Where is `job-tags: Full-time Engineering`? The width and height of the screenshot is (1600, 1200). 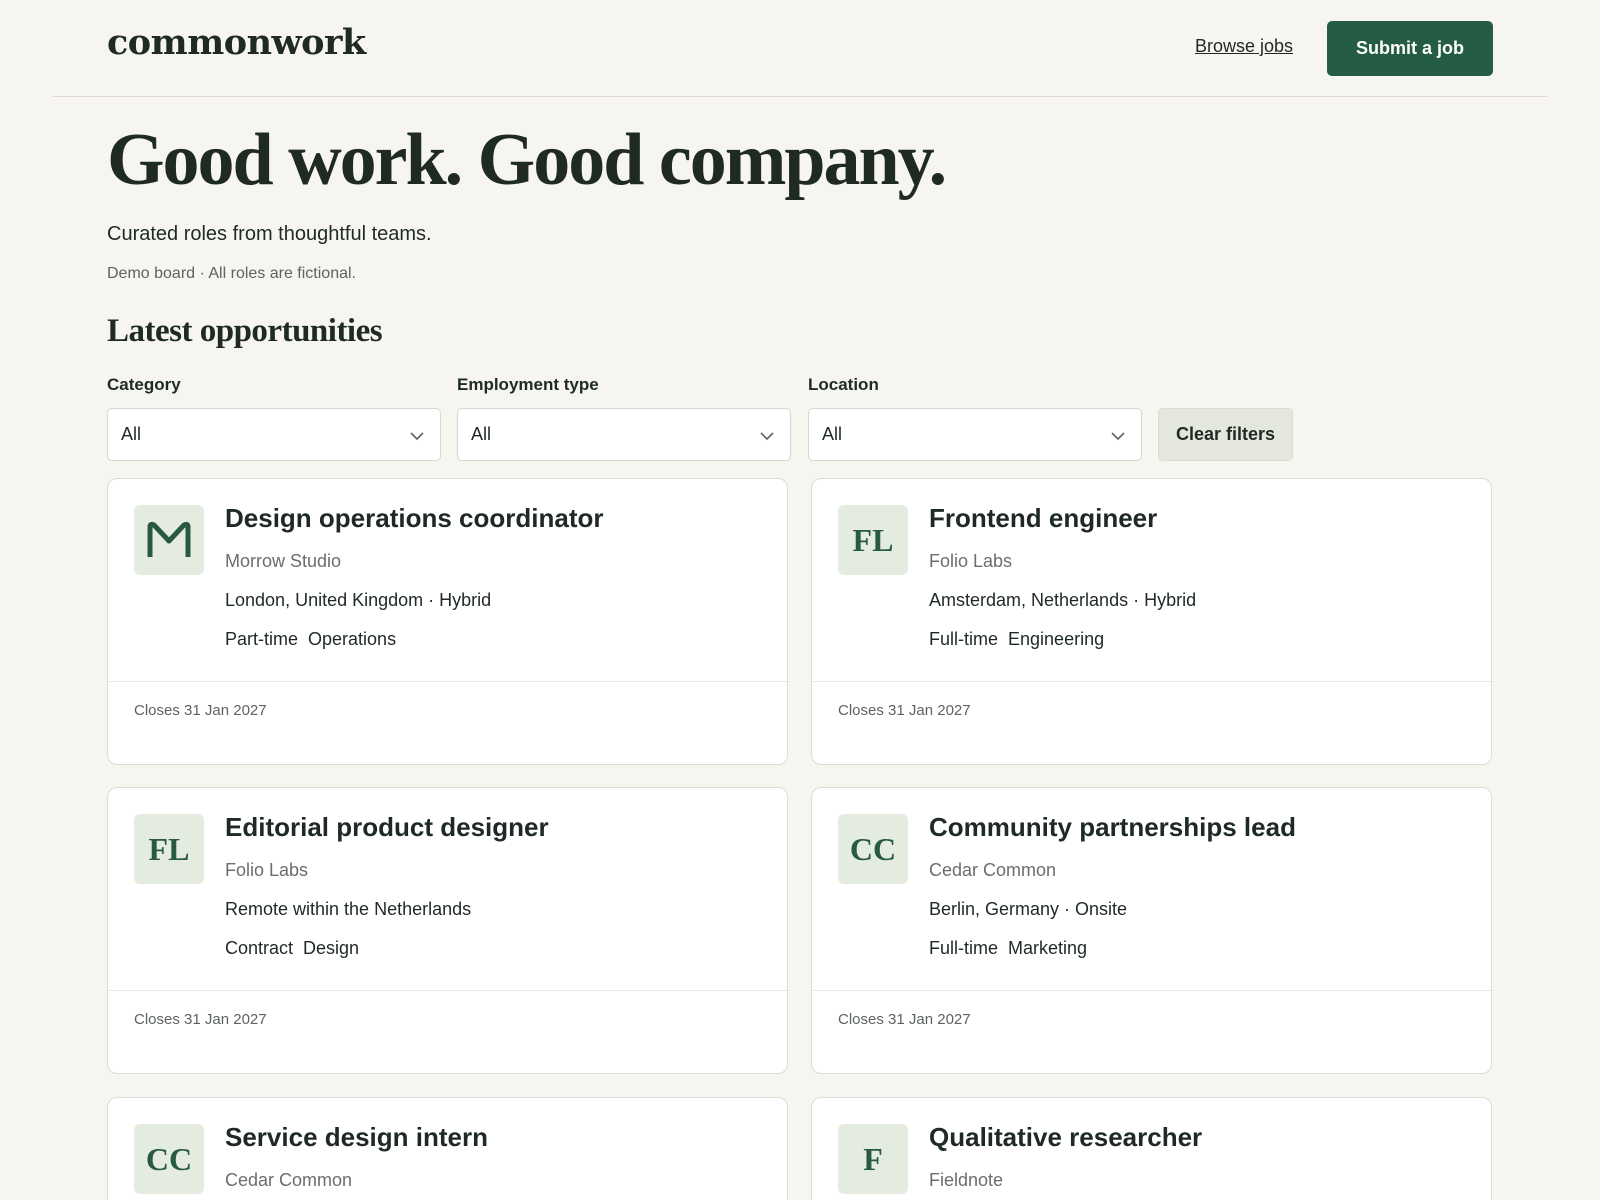
job-tags: Full-time Engineering is located at coordinates (1016, 639).